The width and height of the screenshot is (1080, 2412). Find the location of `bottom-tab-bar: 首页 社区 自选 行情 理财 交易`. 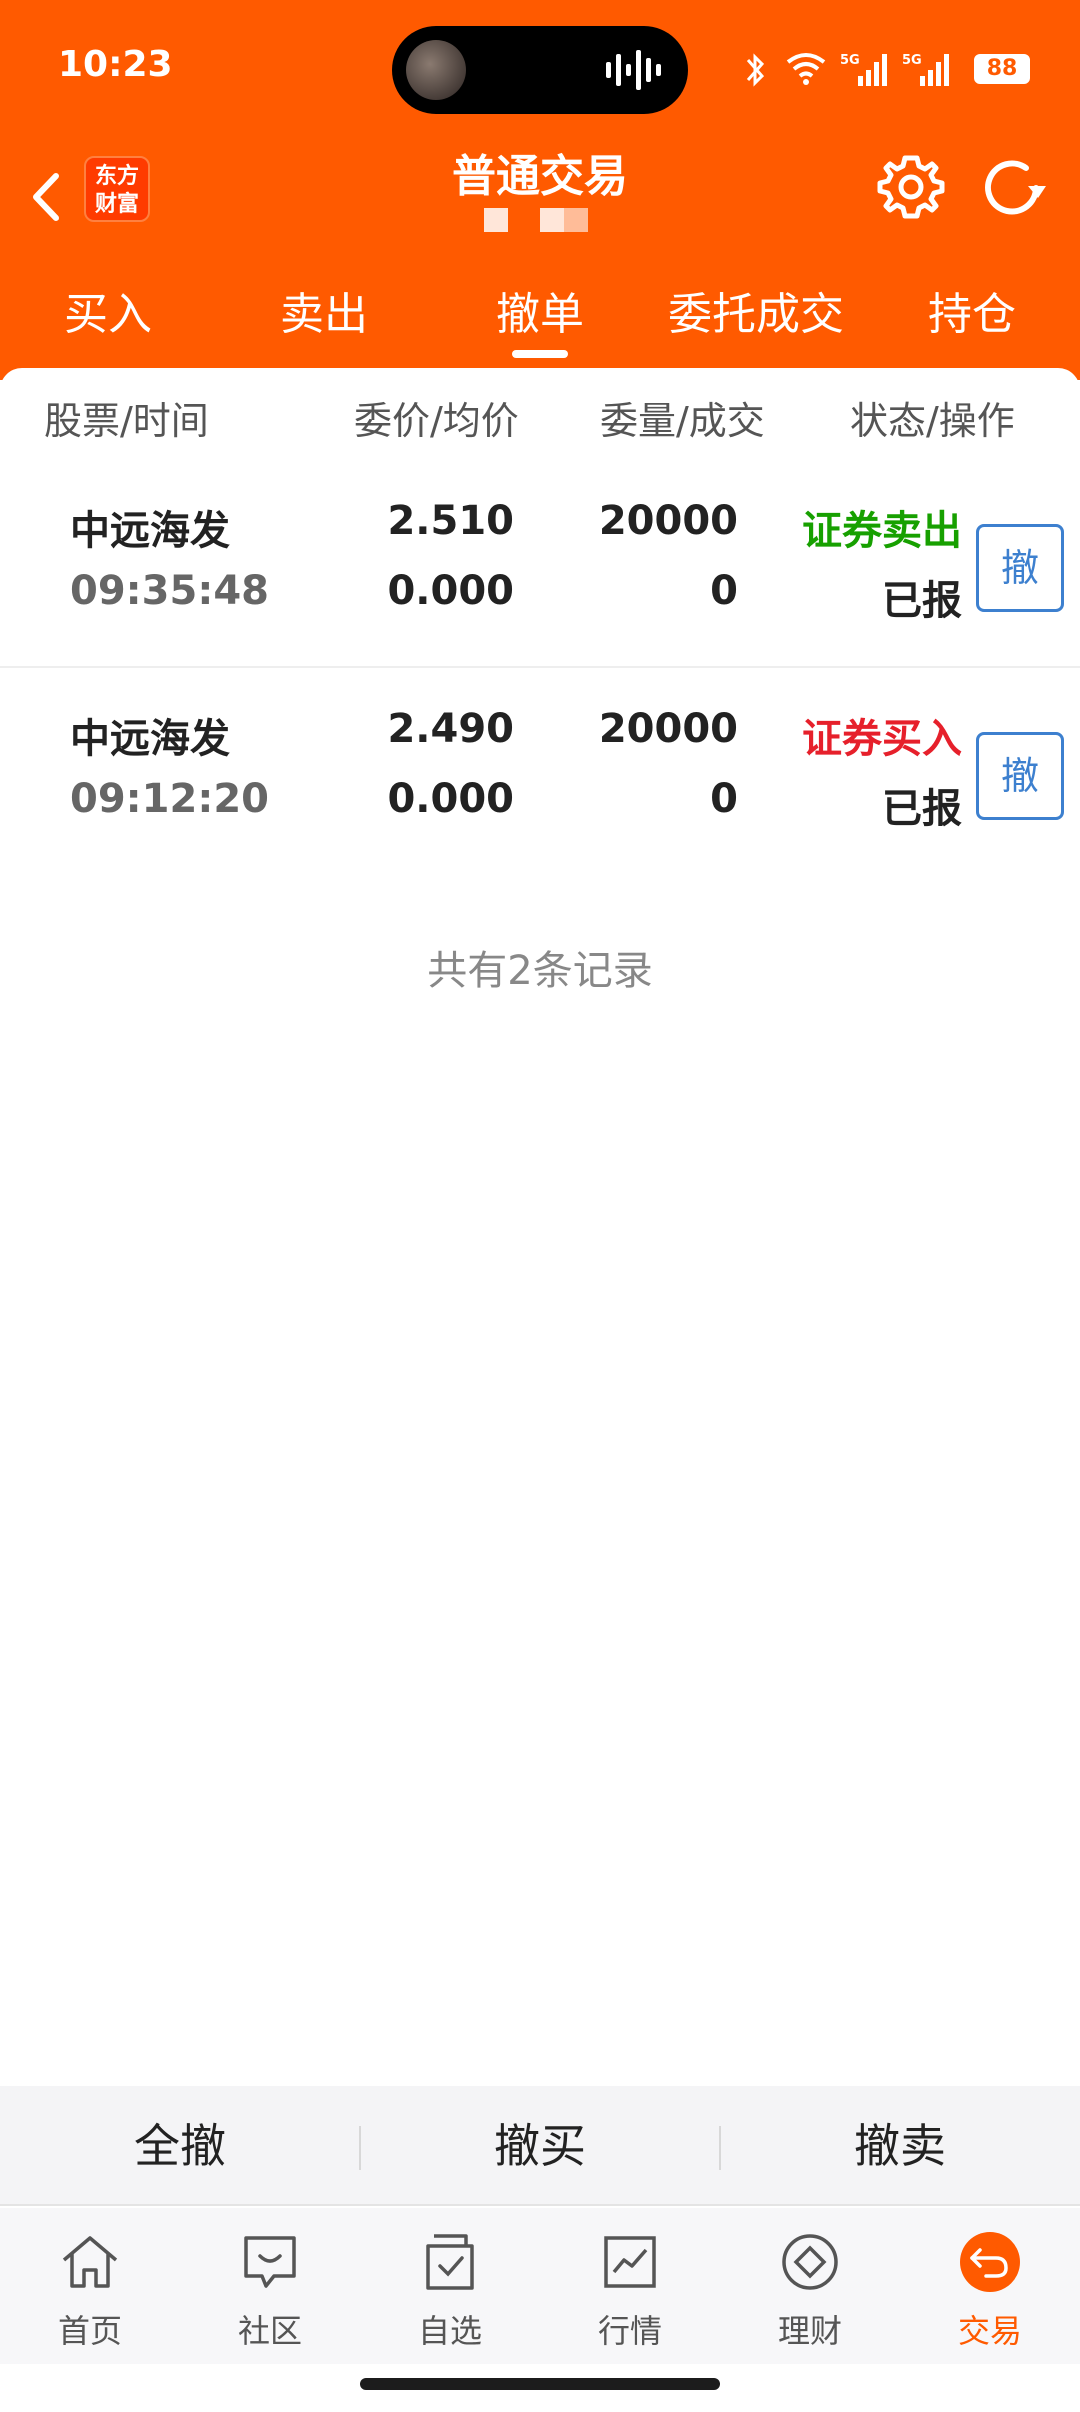

bottom-tab-bar: 首页 社区 自选 行情 理财 交易 is located at coordinates (540, 2286).